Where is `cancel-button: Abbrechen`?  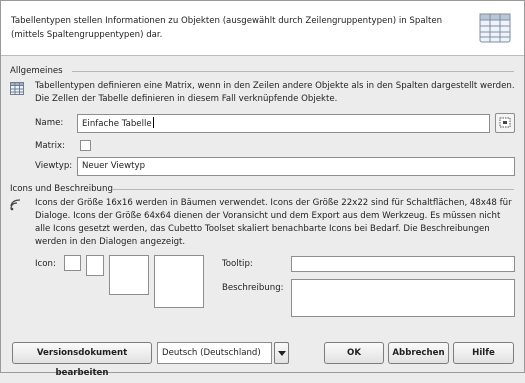 cancel-button: Abbrechen is located at coordinates (418, 353).